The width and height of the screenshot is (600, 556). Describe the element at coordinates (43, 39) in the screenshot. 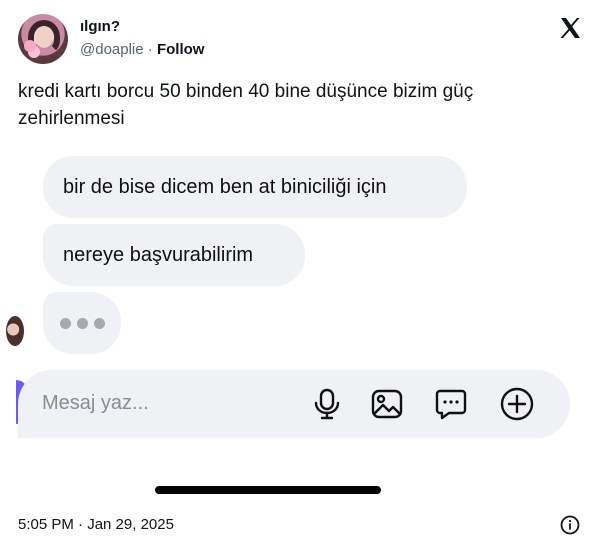

I see `avatar` at that location.